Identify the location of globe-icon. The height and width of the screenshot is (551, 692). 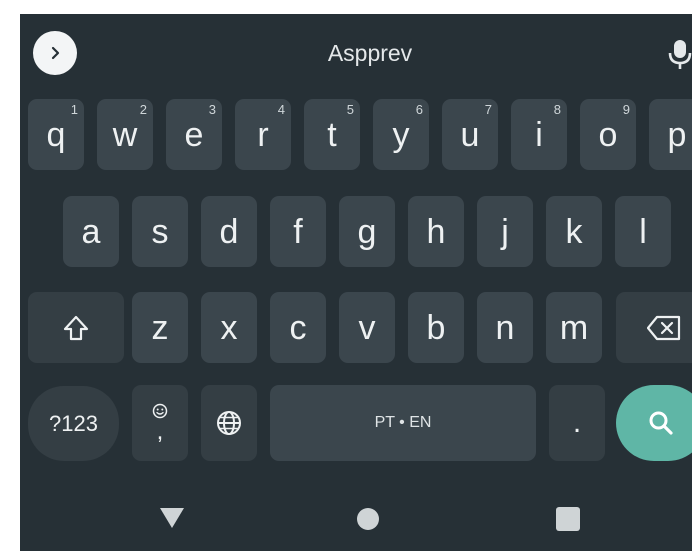
(229, 423).